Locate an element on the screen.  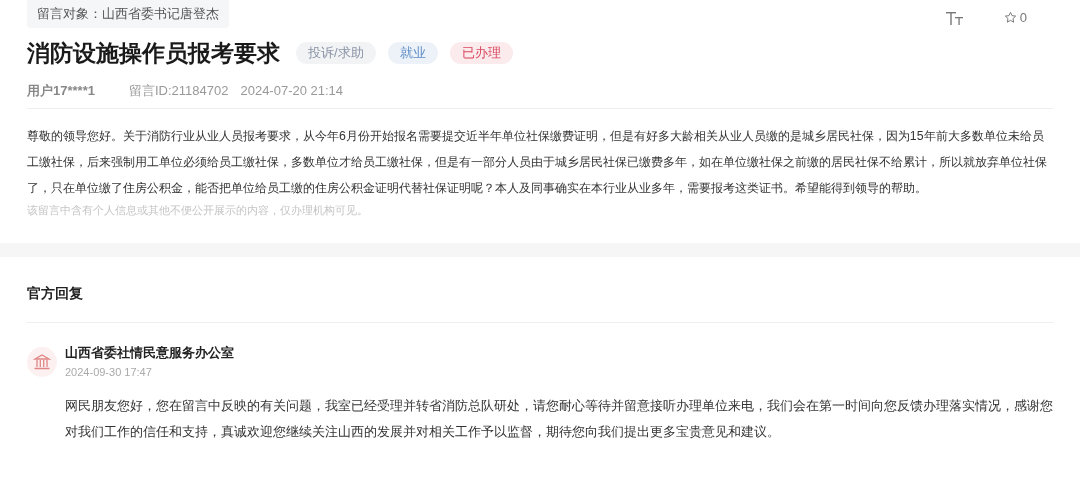
category-tag: 投诉/求助 is located at coordinates (336, 53).